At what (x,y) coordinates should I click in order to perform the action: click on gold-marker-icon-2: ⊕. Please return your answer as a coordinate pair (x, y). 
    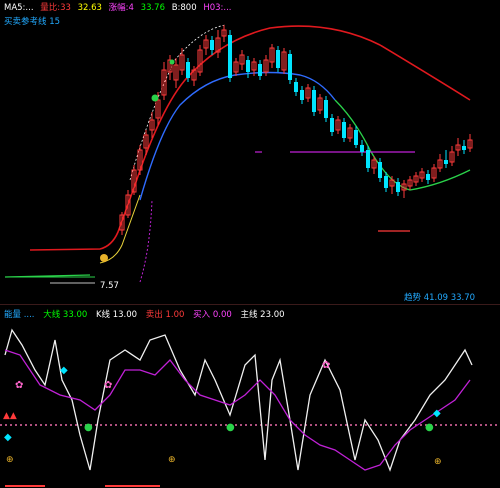
    Looking at the image, I should click on (438, 462).